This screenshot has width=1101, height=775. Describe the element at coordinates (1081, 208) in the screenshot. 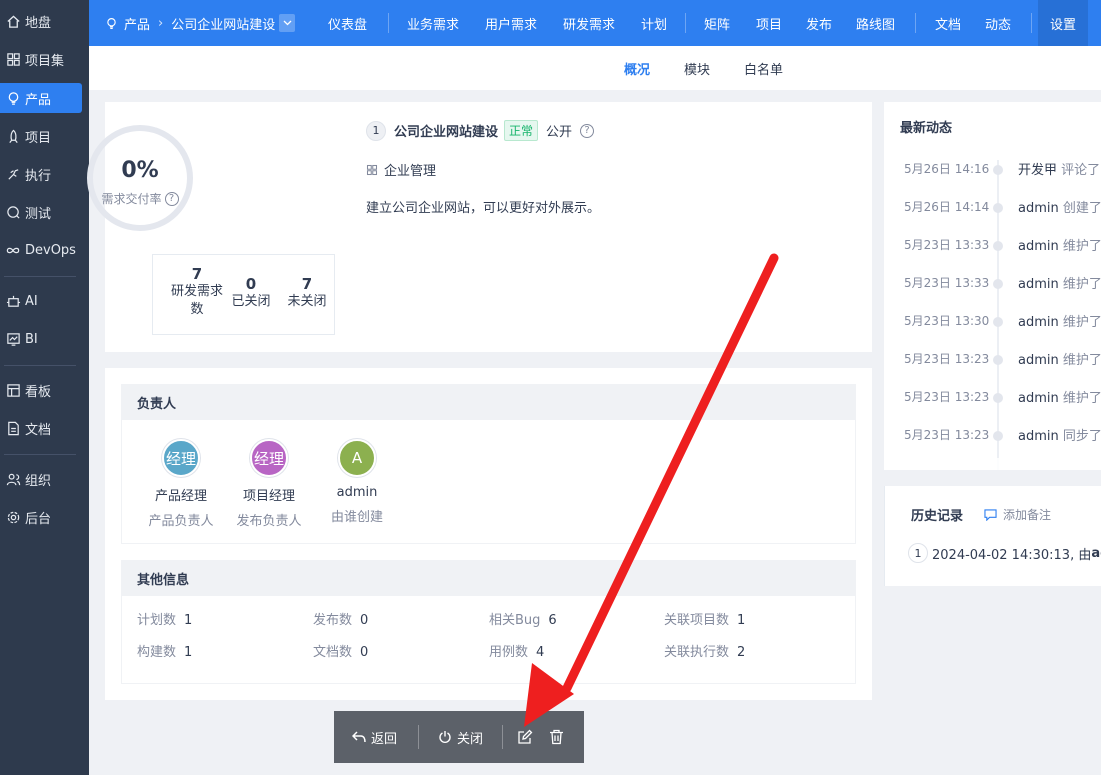

I see `dynamics-action: 创建了` at that location.